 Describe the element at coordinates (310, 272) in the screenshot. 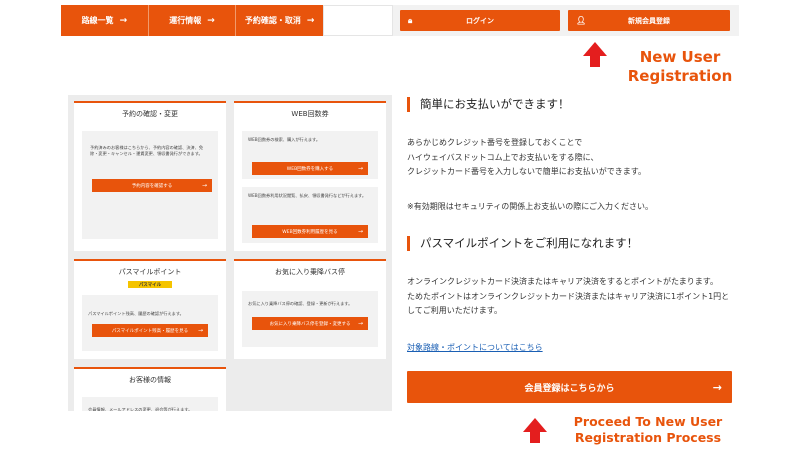

I see `card-favorite-stop-title: お気に入り乗降バス停` at that location.